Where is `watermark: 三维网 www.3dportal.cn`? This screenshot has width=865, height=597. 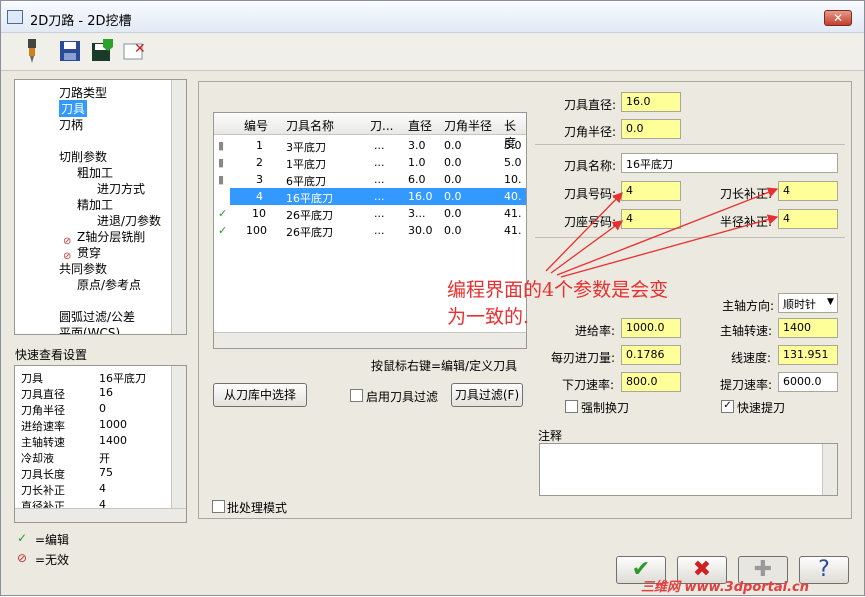
watermark: 三维网 www.3dportal.cn is located at coordinates (725, 587).